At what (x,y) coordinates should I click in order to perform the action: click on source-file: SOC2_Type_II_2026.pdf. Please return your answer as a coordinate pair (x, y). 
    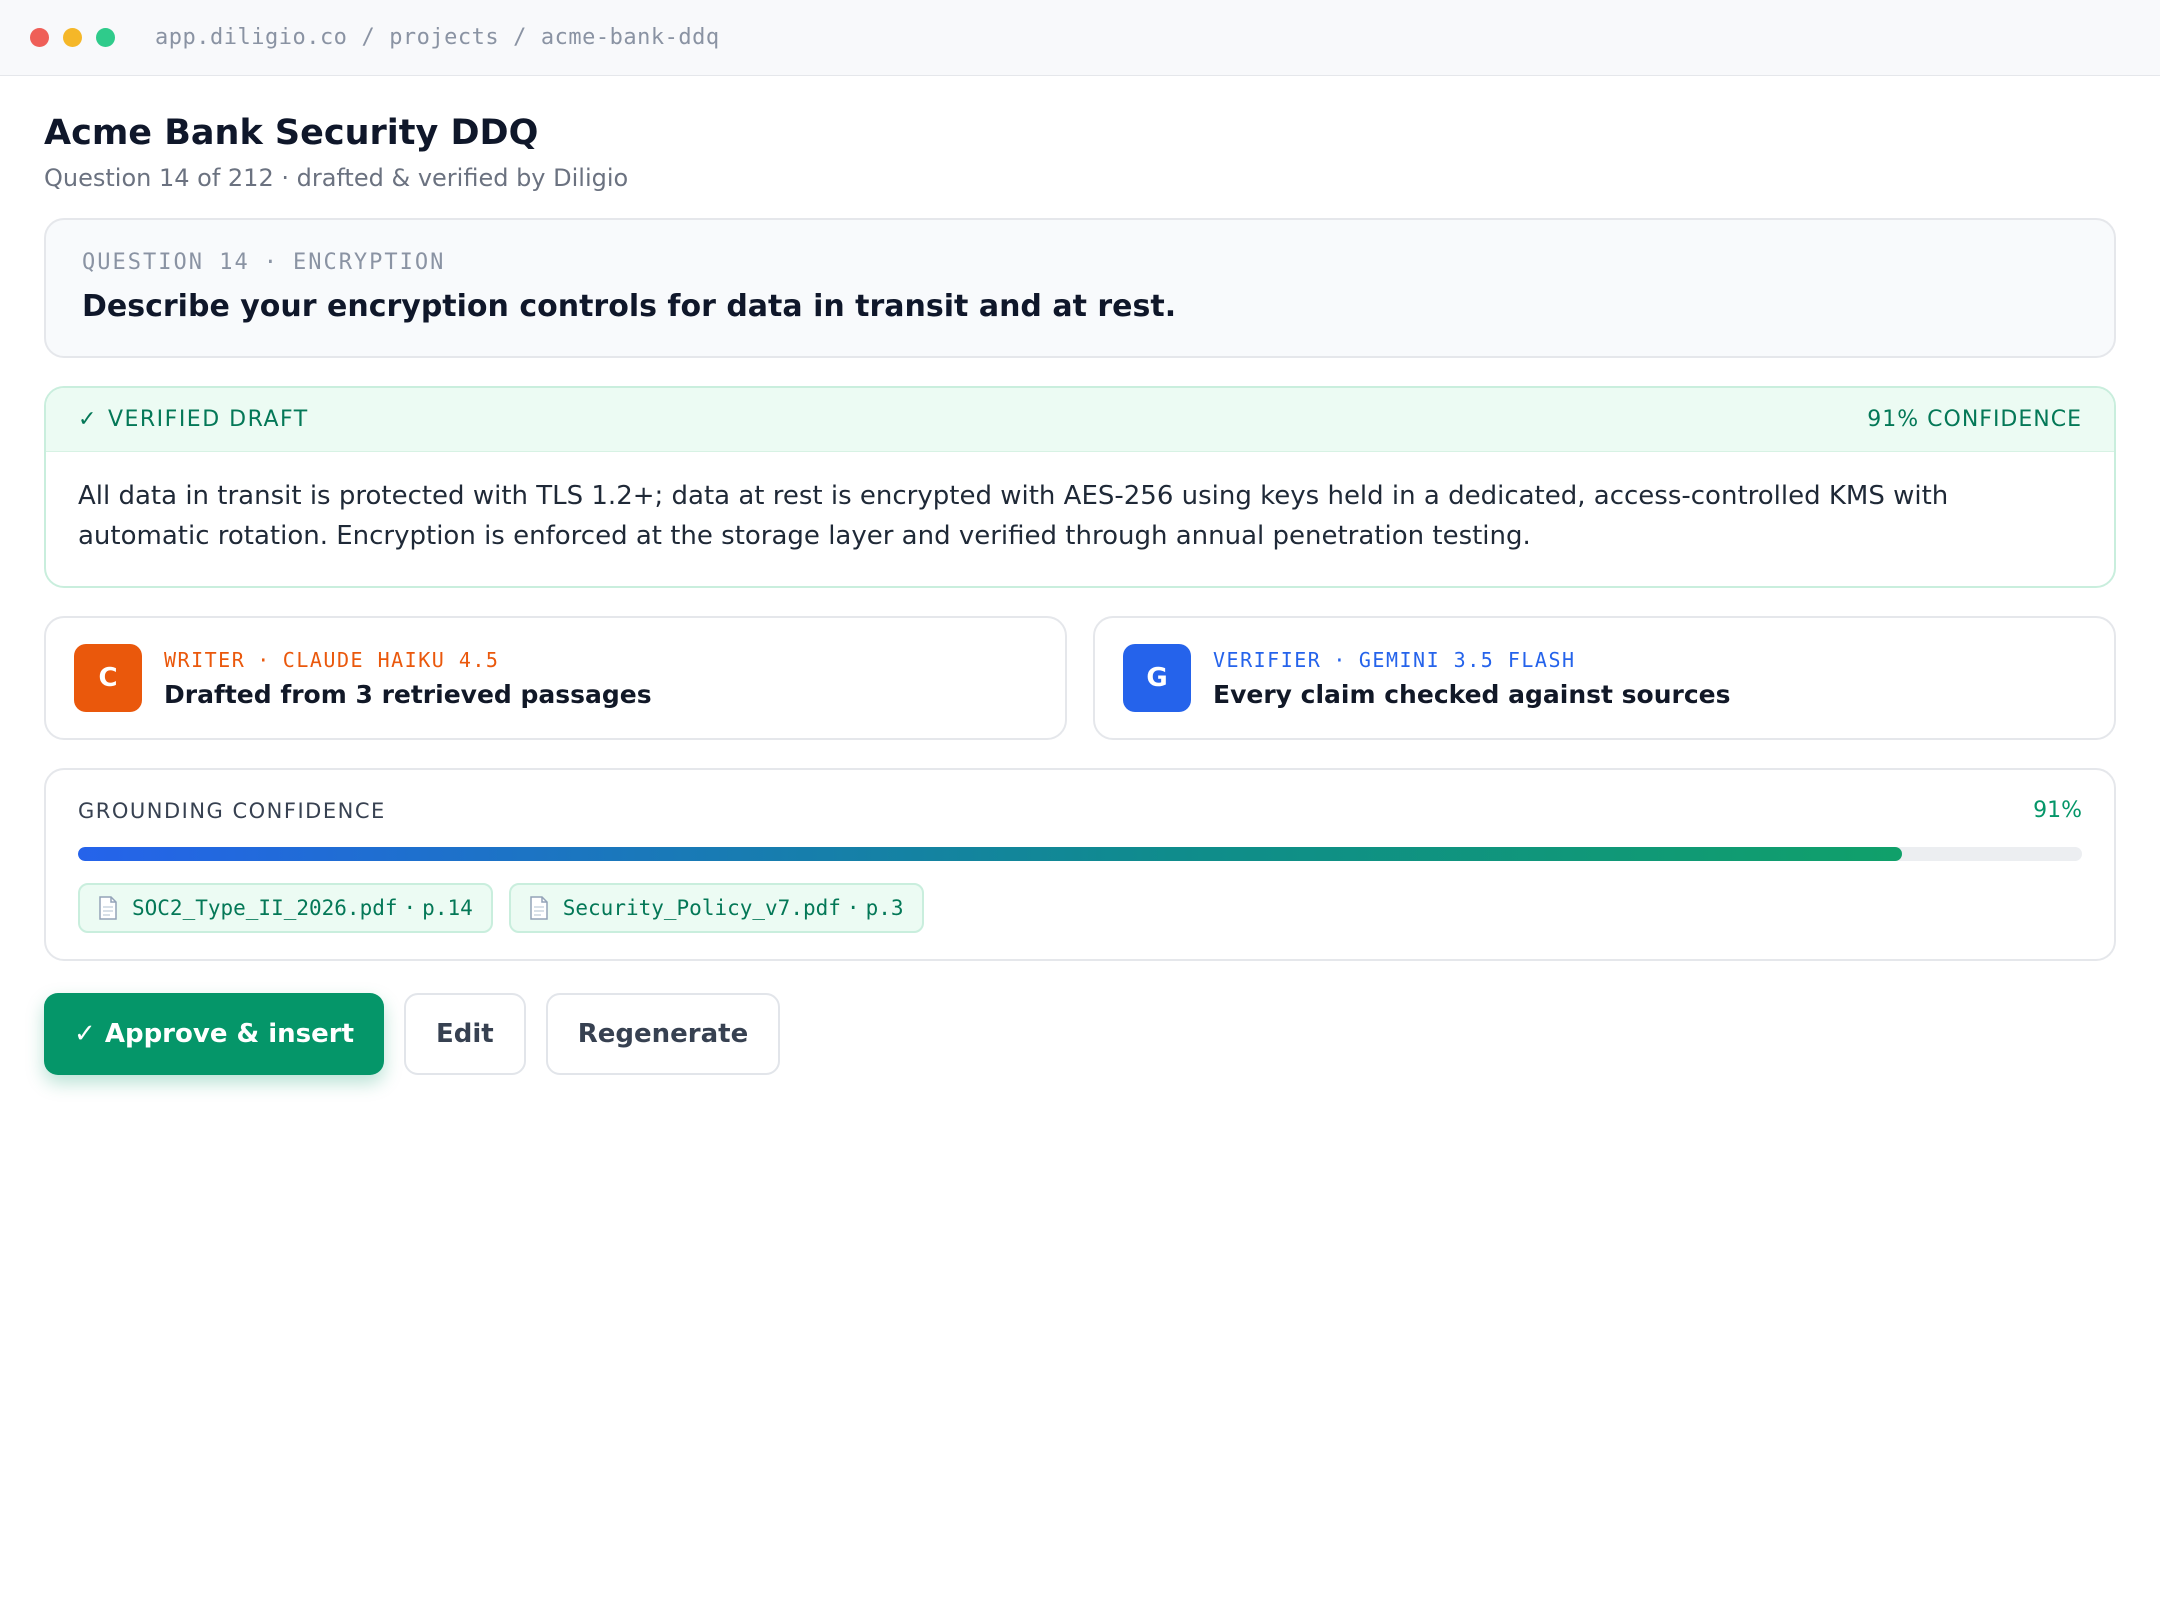
    Looking at the image, I should click on (265, 908).